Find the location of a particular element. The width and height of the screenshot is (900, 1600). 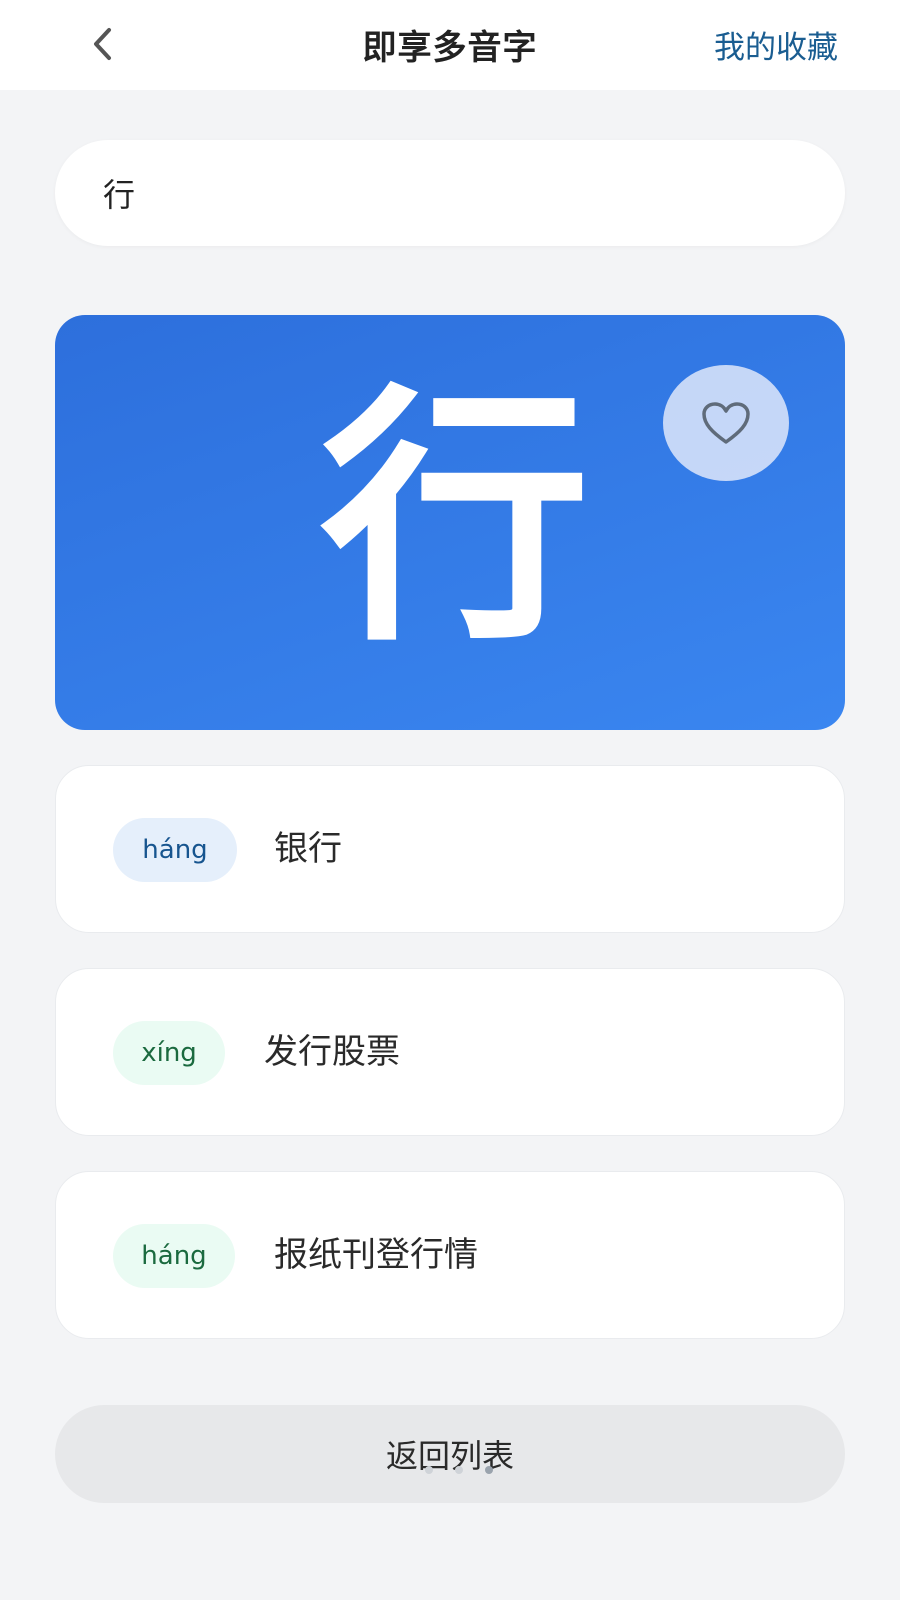

search-box is located at coordinates (450, 193).